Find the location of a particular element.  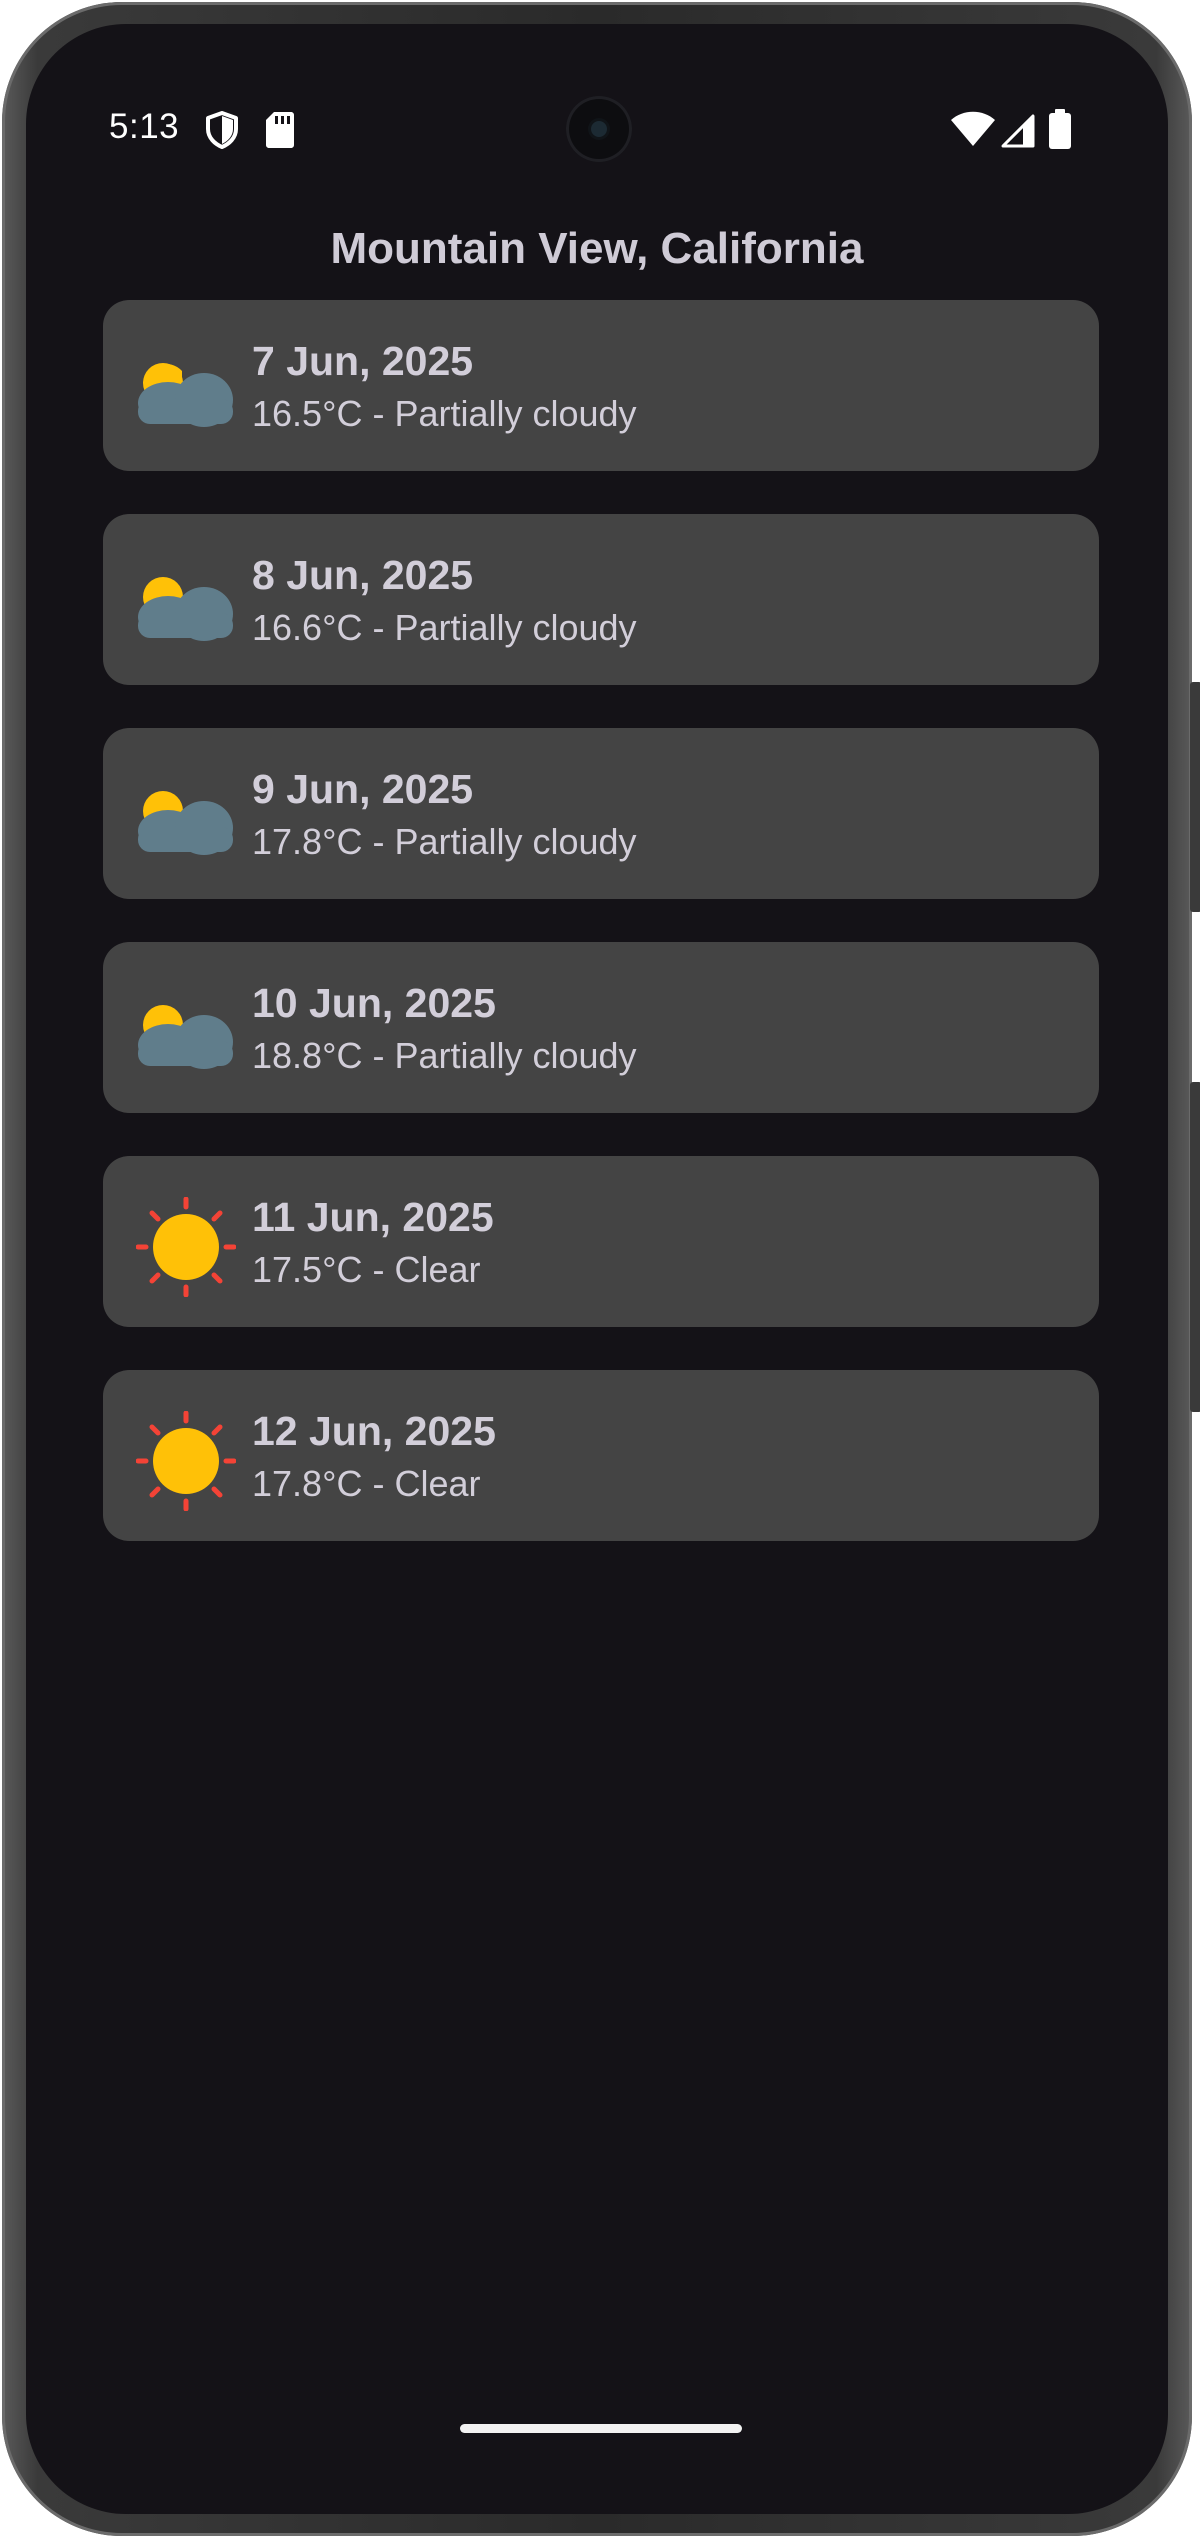

shield-icon is located at coordinates (222, 130).